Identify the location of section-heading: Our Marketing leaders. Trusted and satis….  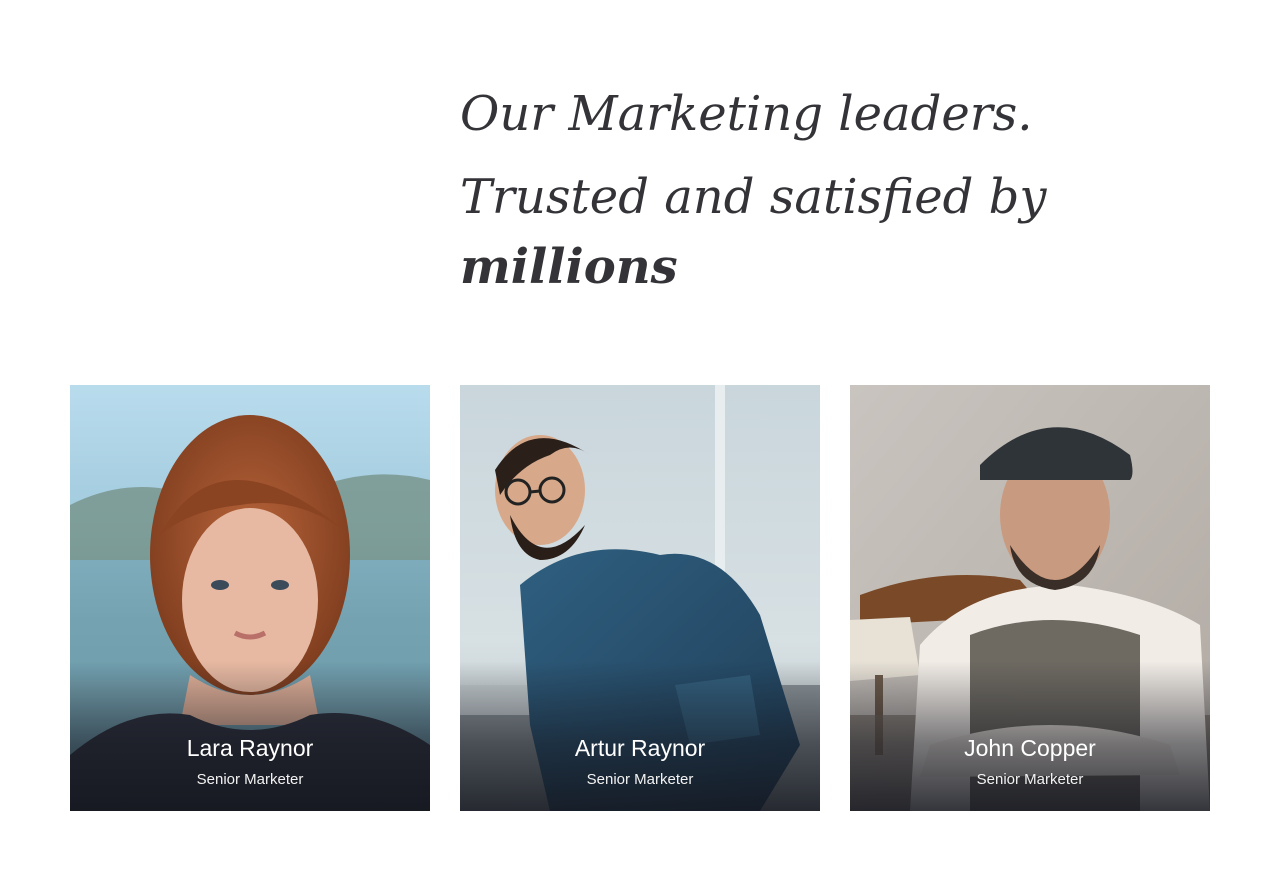
(810, 191).